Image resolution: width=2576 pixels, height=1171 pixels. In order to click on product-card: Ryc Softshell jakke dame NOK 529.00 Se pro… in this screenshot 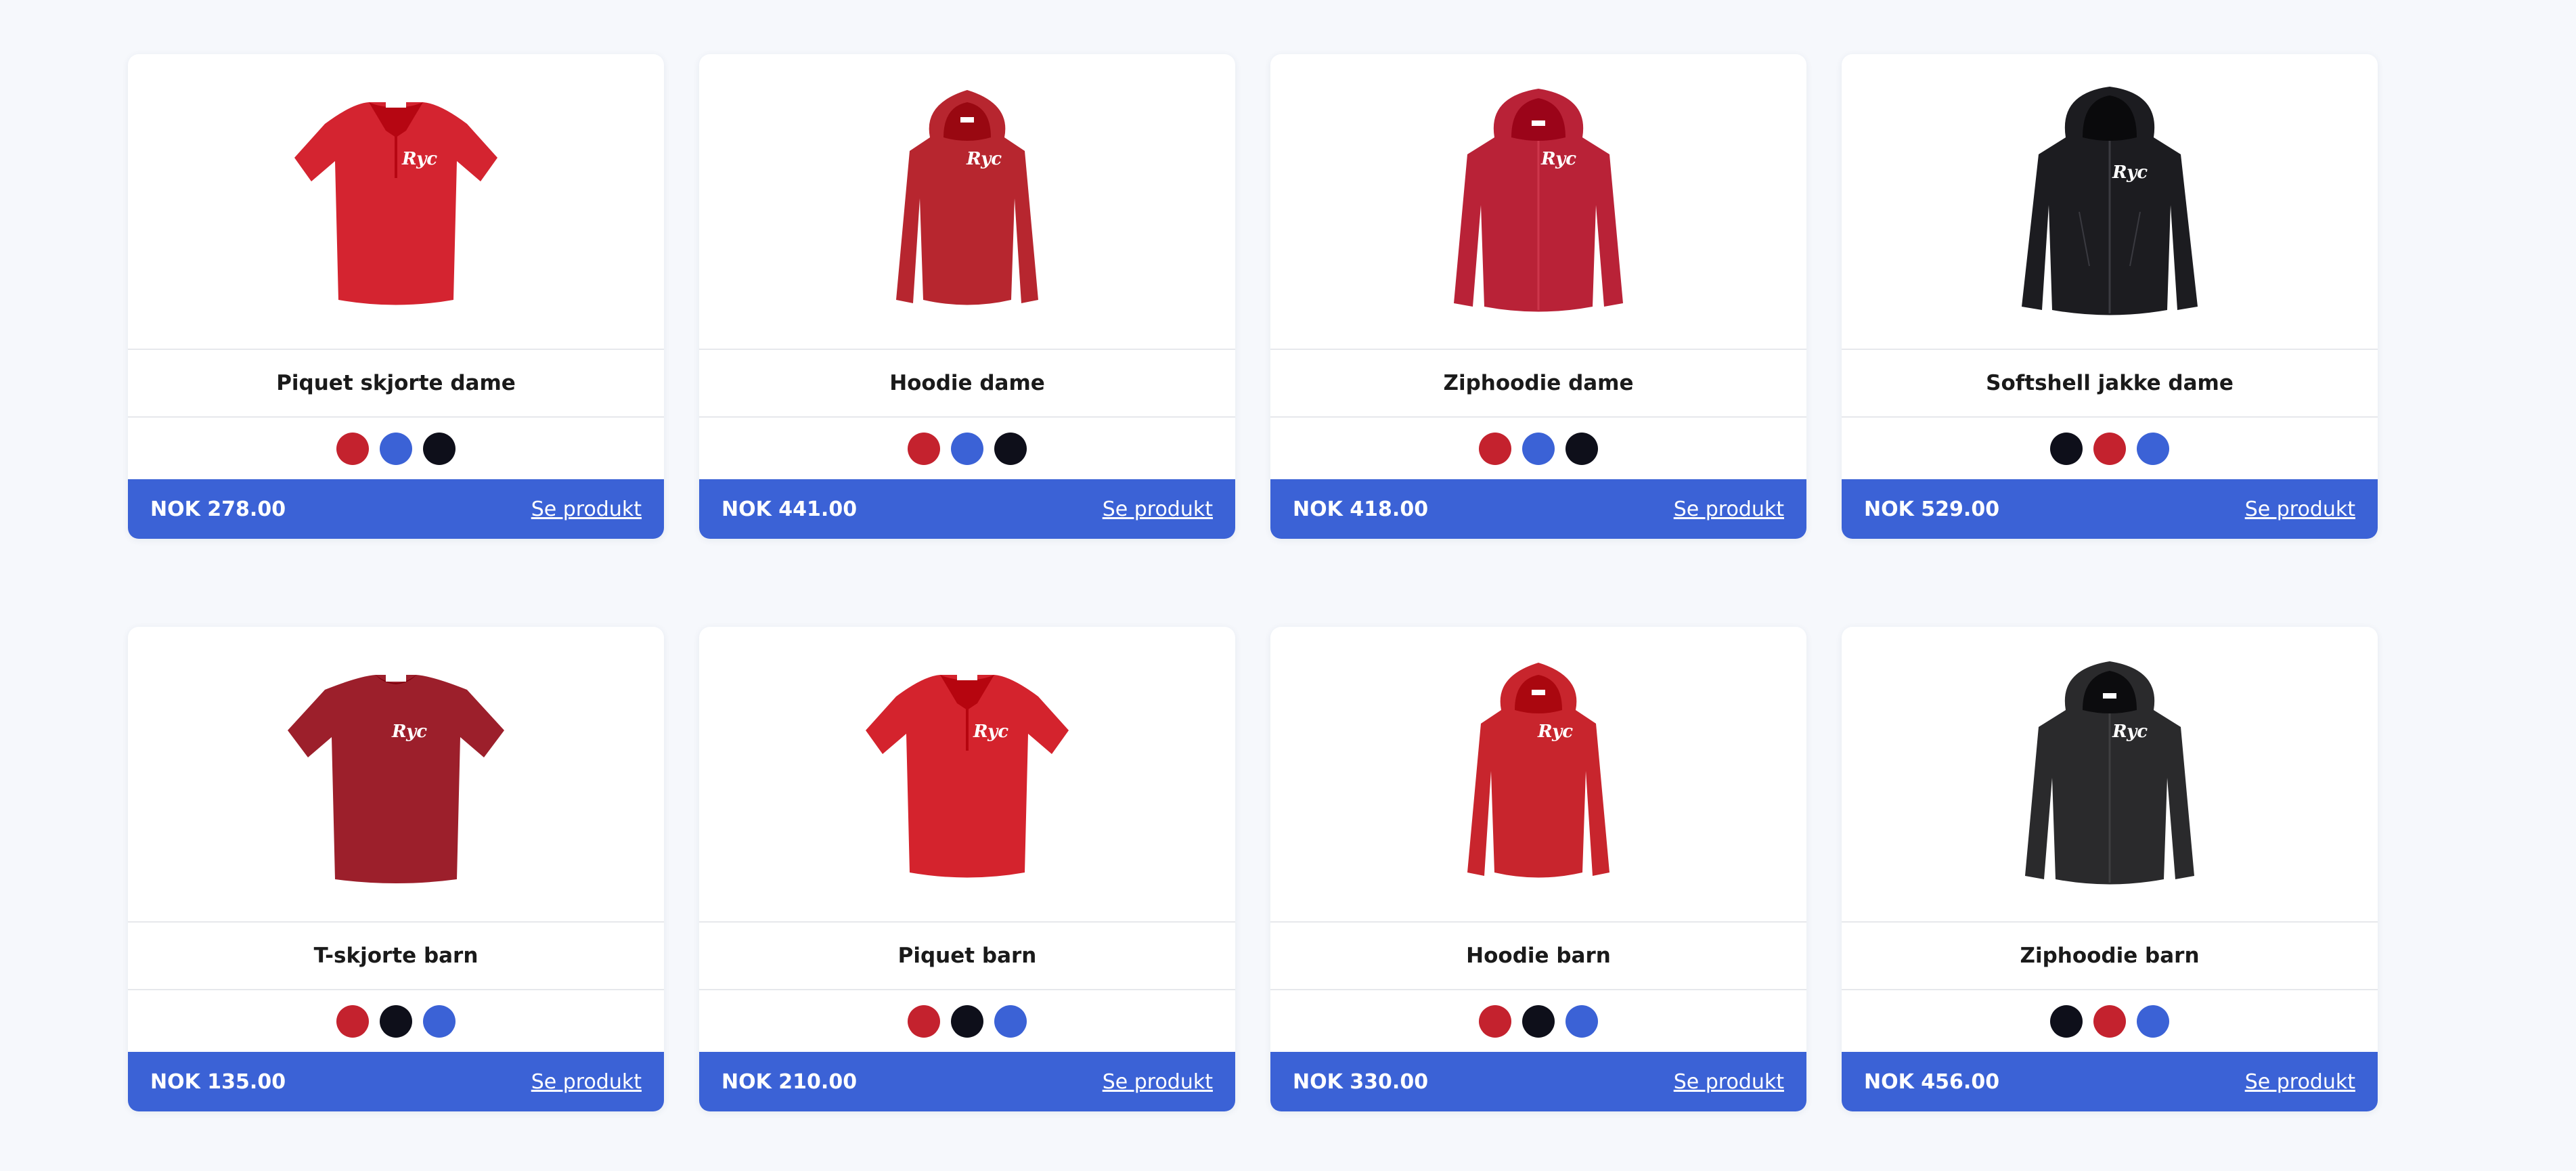, I will do `click(2110, 296)`.